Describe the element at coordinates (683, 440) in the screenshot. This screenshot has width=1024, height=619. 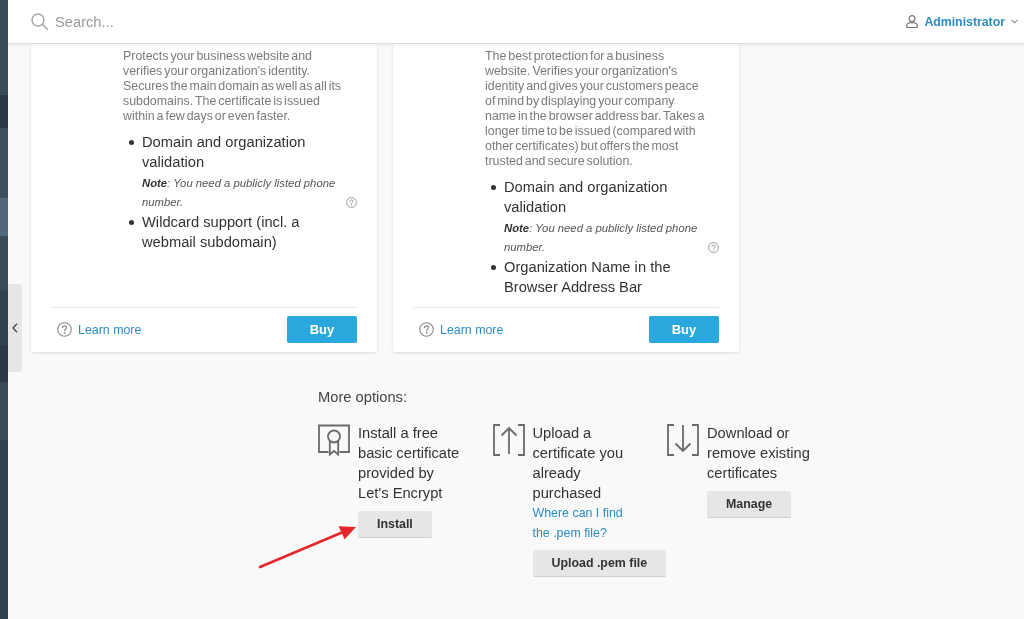
I see `download-icon` at that location.